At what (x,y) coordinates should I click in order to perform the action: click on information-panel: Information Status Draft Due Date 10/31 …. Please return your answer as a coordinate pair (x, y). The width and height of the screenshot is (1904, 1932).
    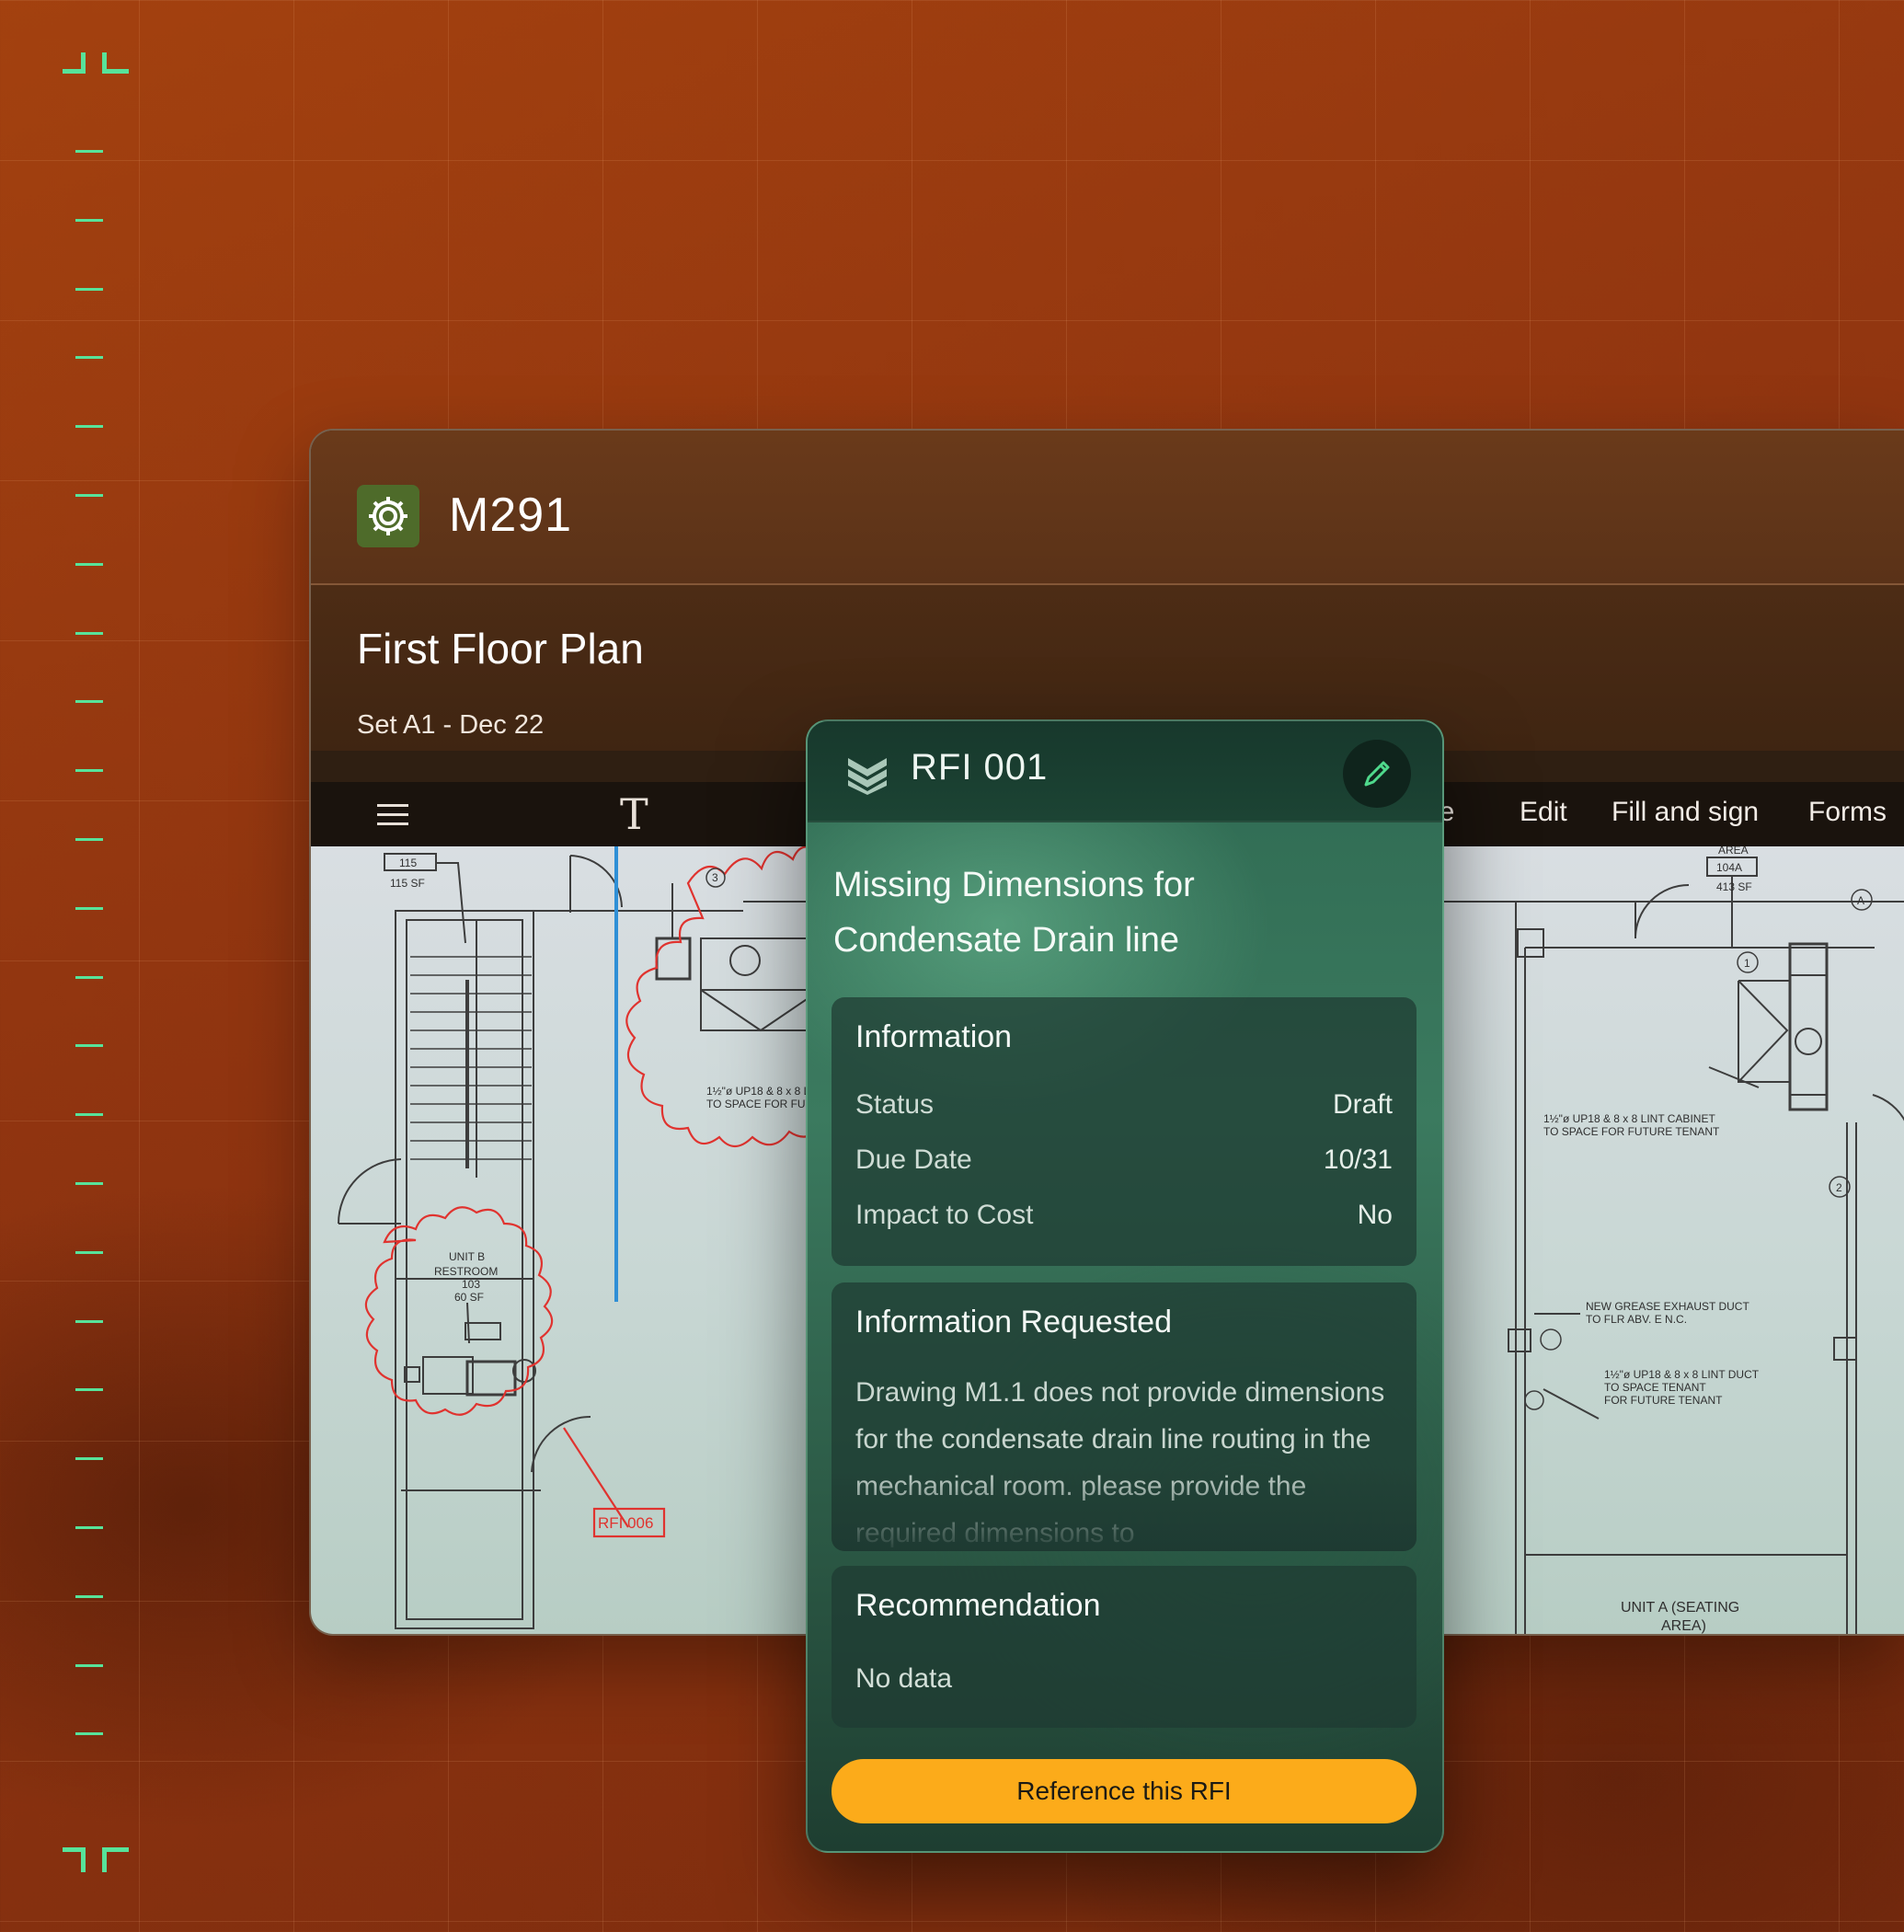
    Looking at the image, I should click on (1124, 1131).